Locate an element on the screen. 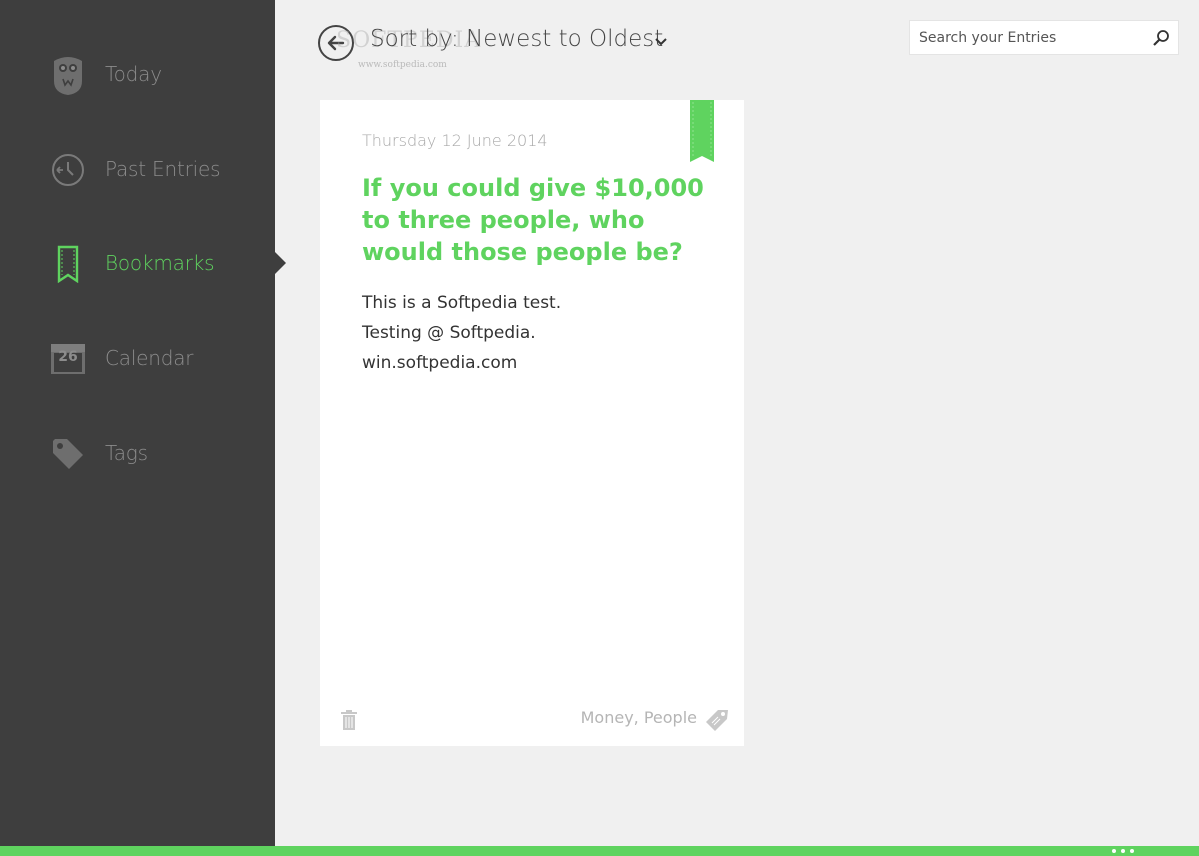  owl-icon is located at coordinates (68, 76).